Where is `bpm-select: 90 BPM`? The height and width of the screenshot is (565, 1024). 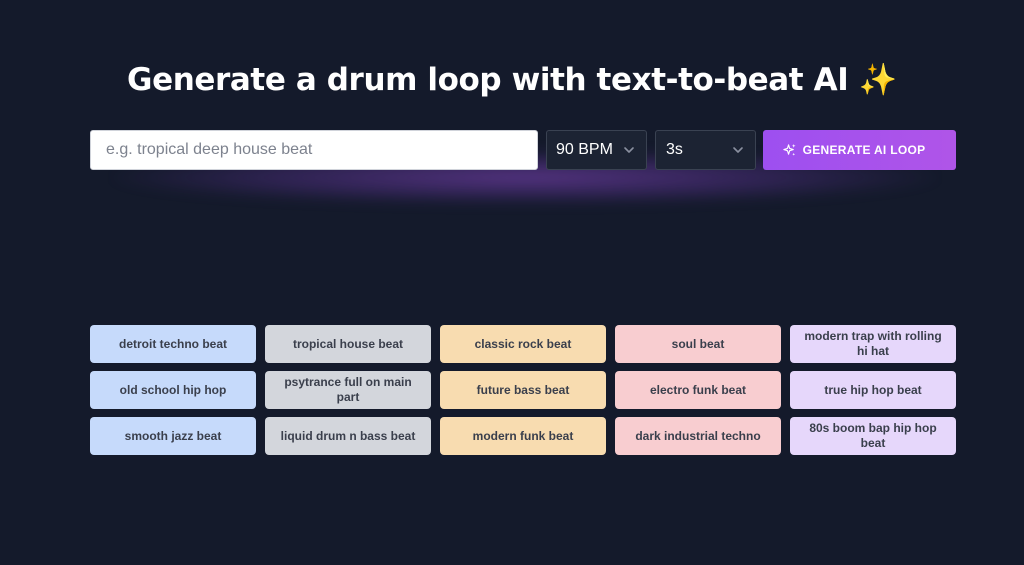 bpm-select: 90 BPM is located at coordinates (596, 150).